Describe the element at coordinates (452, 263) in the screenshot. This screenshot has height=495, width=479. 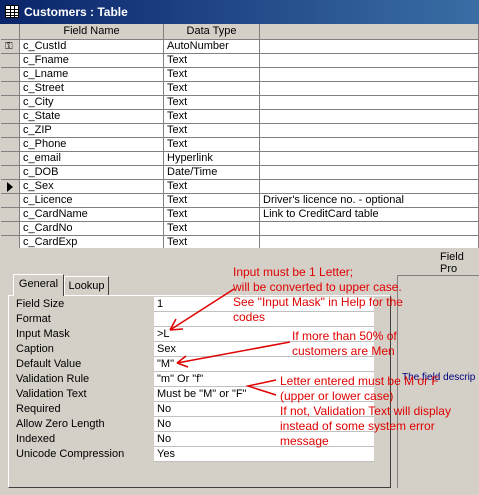
I see `field-properties-label: Field Pro` at that location.